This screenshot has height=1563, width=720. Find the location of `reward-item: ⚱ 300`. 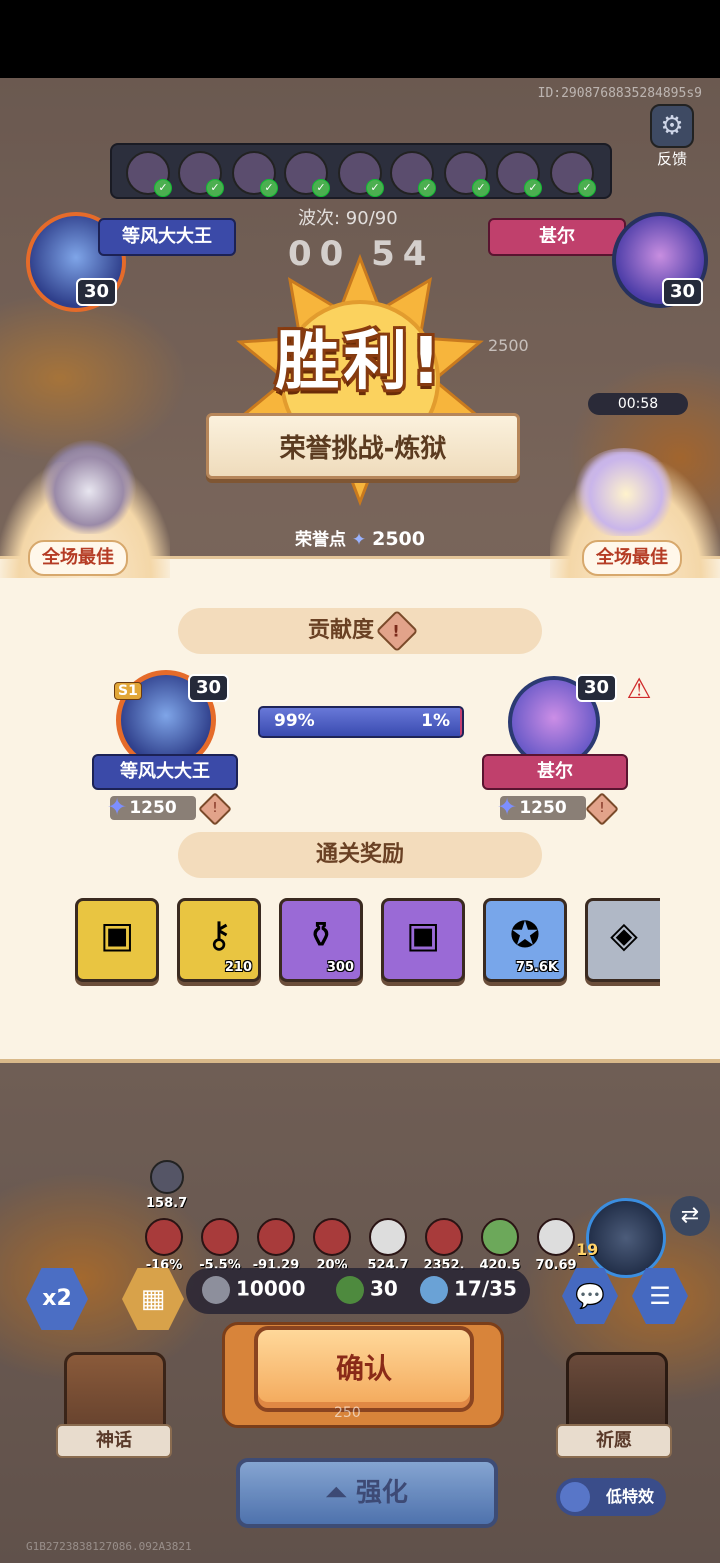

reward-item: ⚱ 300 is located at coordinates (321, 940).